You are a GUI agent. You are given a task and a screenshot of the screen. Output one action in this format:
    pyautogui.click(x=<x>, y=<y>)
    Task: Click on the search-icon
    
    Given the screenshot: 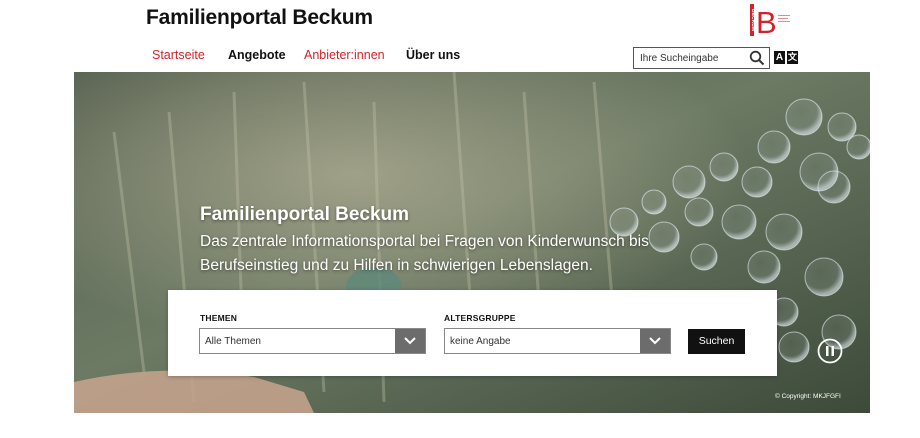 What is the action you would take?
    pyautogui.click(x=757, y=58)
    